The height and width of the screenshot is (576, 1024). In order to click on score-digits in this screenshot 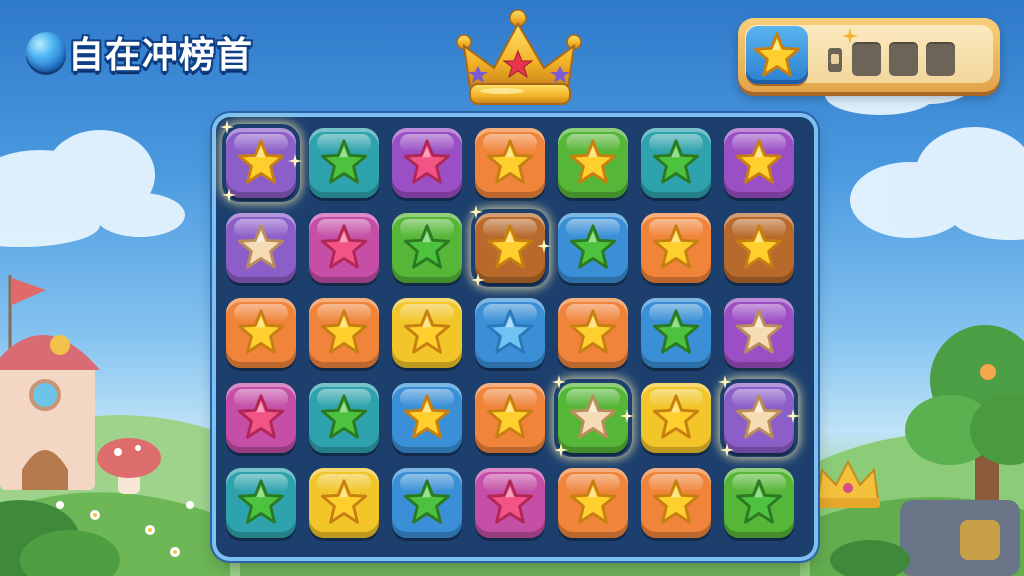, I will do `click(890, 59)`.